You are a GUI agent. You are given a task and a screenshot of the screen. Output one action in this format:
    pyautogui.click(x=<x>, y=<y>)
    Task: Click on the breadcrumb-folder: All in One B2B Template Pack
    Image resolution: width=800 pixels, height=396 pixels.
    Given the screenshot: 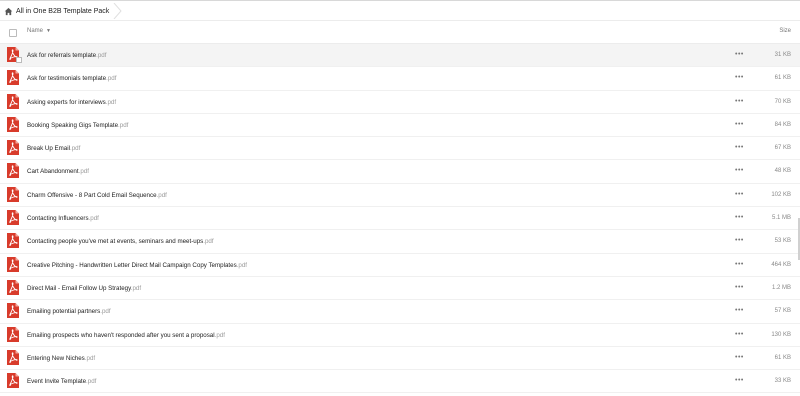 What is the action you would take?
    pyautogui.click(x=62, y=11)
    